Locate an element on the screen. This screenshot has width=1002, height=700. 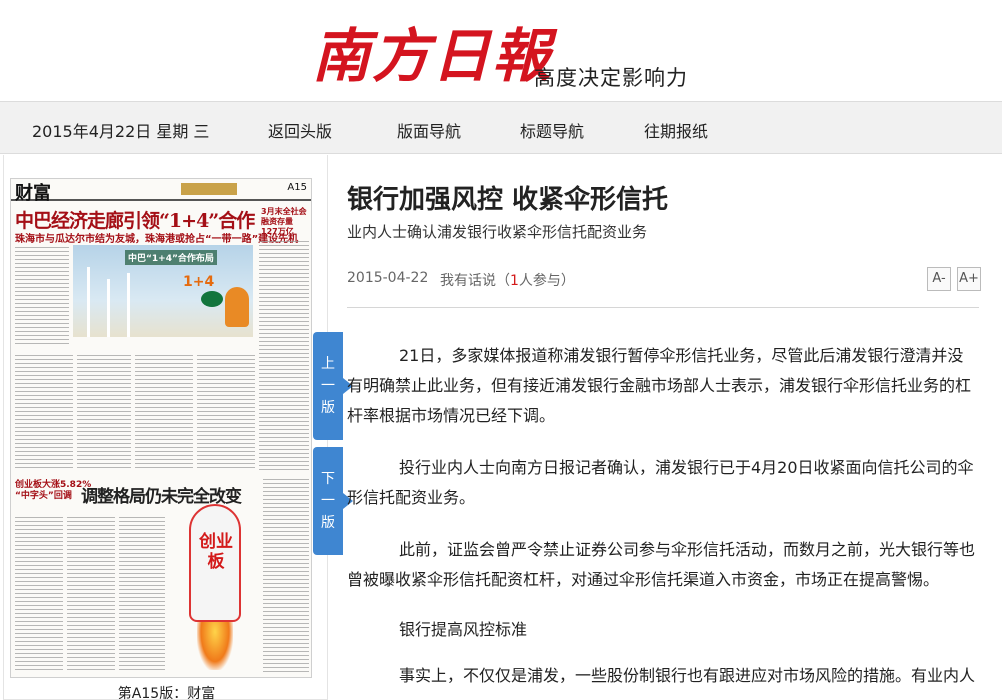
next-page-label: 下一版 is located at coordinates (328, 501).